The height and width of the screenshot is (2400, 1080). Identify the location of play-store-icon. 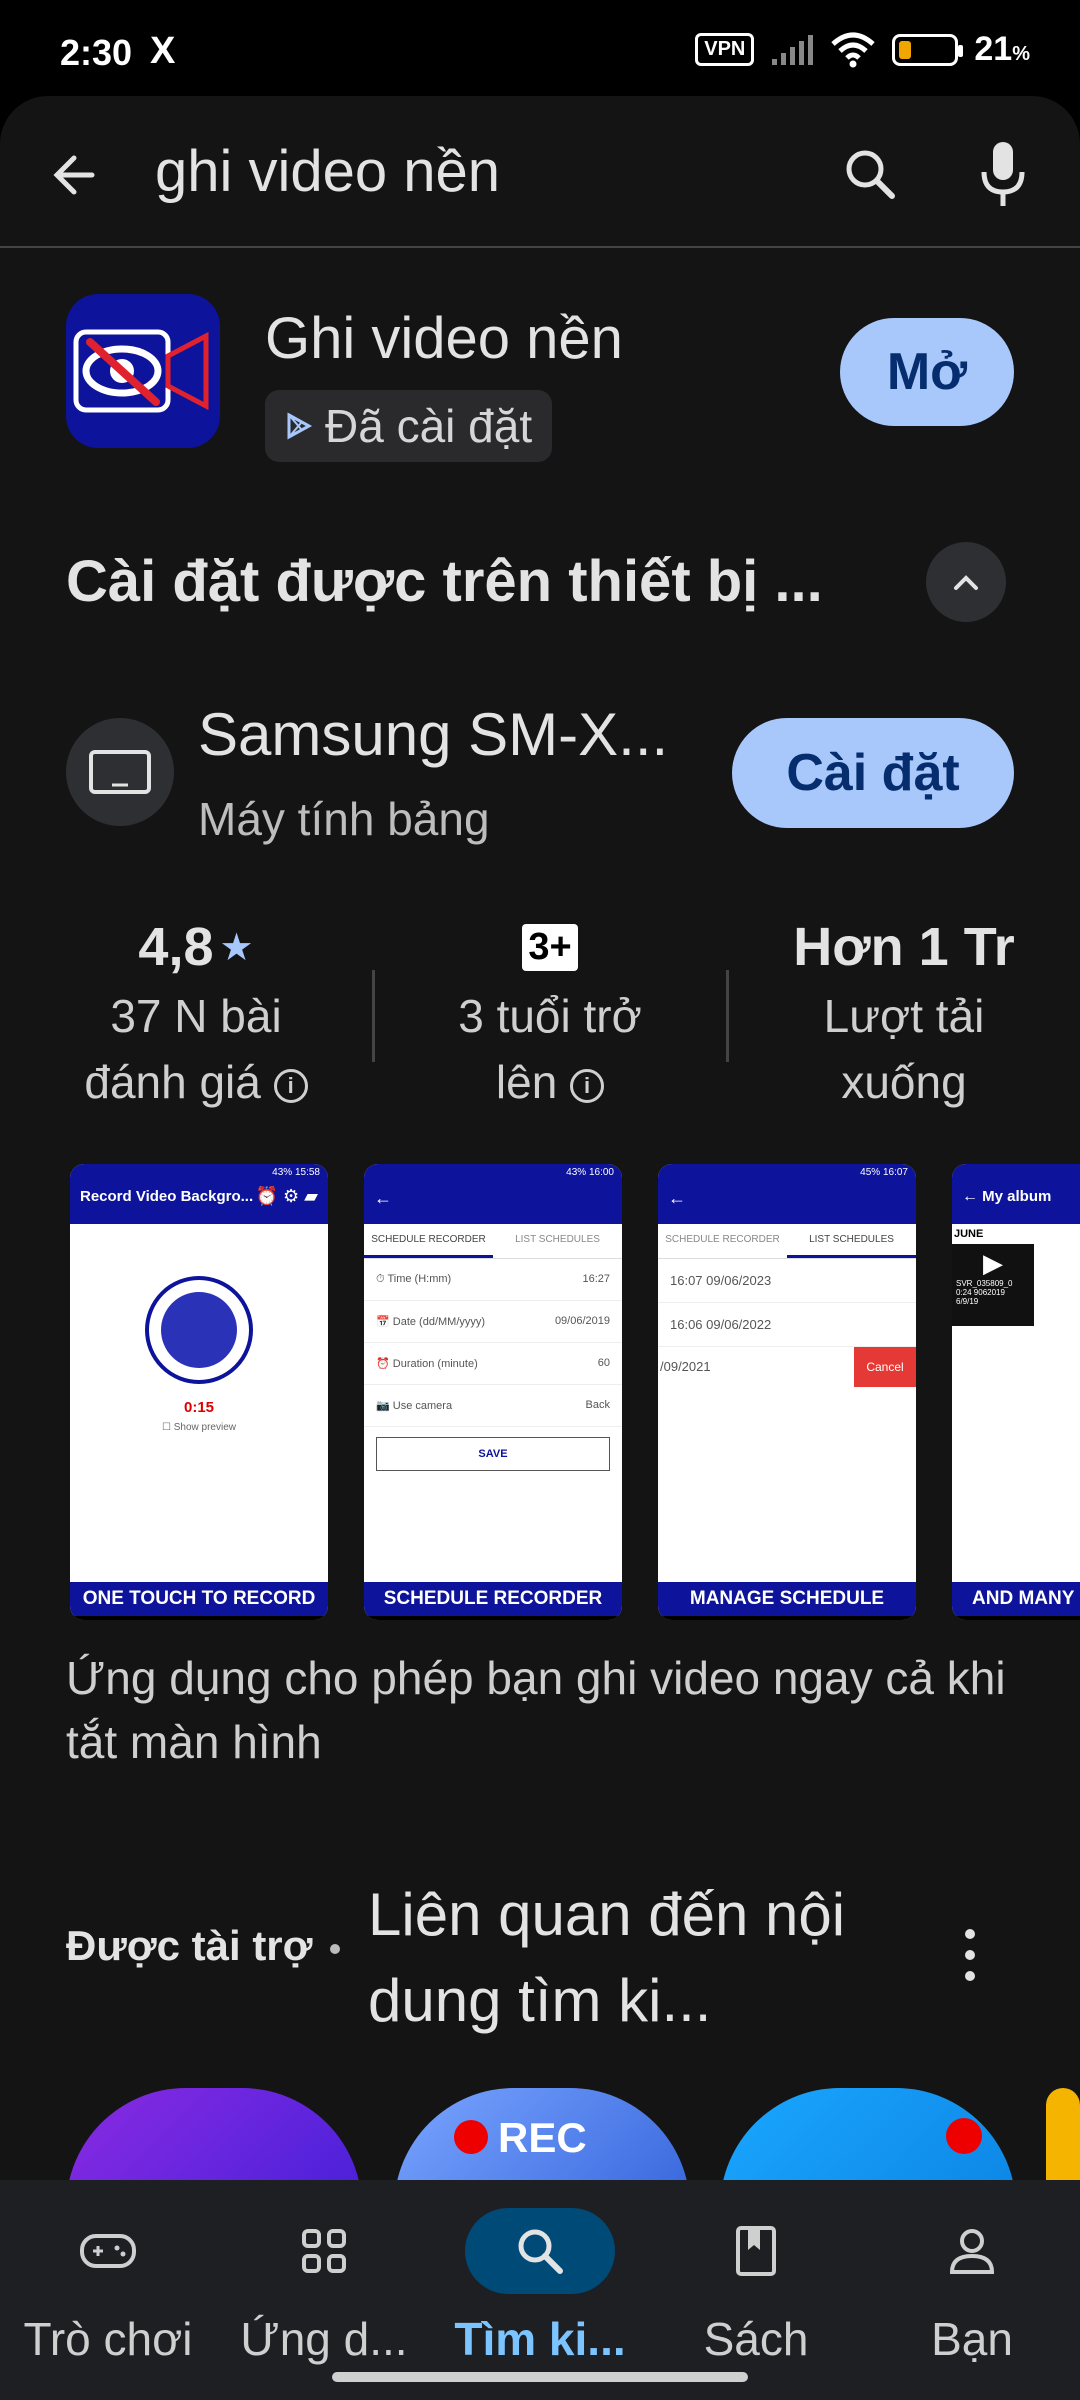
(300, 426).